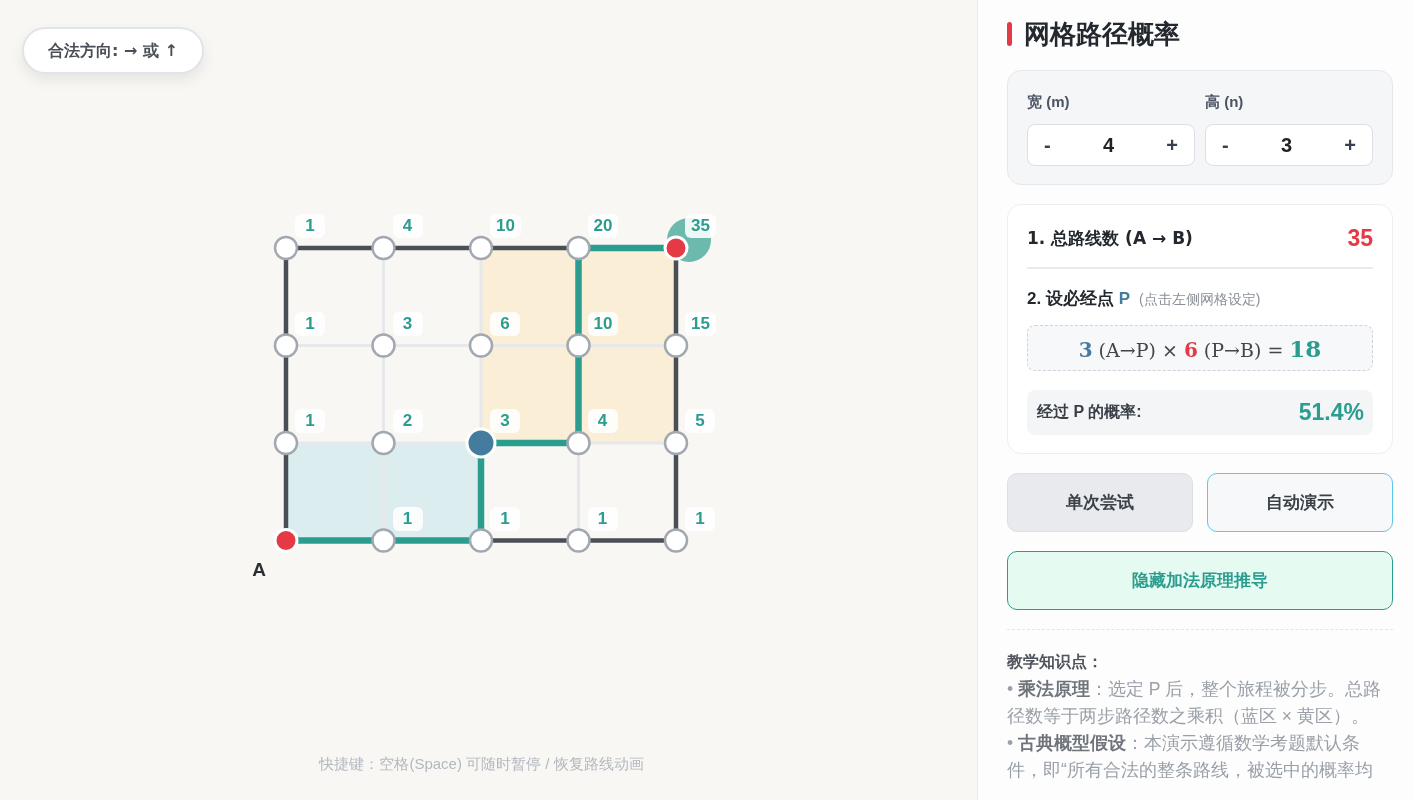  What do you see at coordinates (286, 540) in the screenshot?
I see `start-node` at bounding box center [286, 540].